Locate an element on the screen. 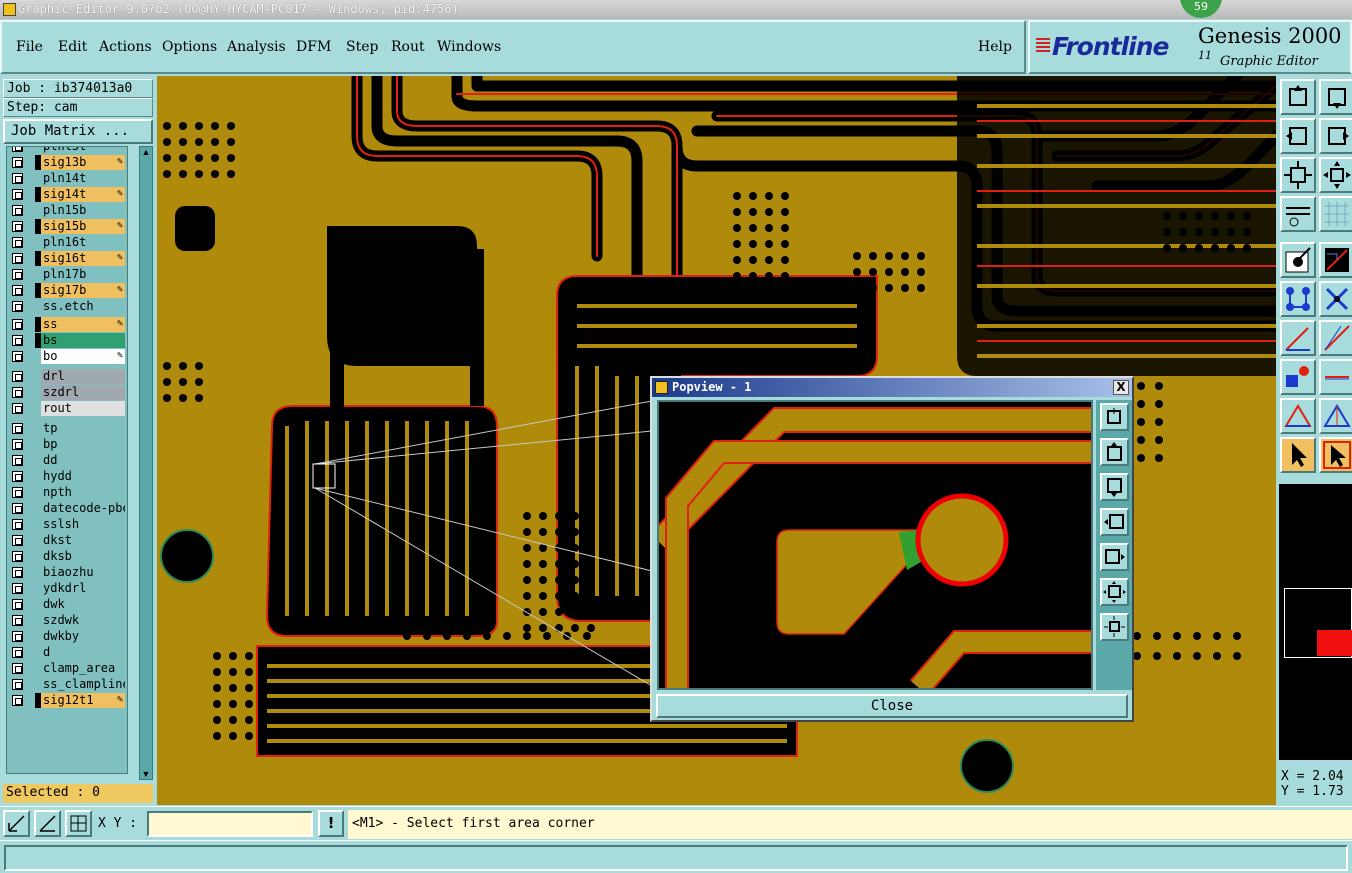 Image resolution: width=1352 pixels, height=873 pixels. layer-row: sig14t ✎ is located at coordinates (67, 194).